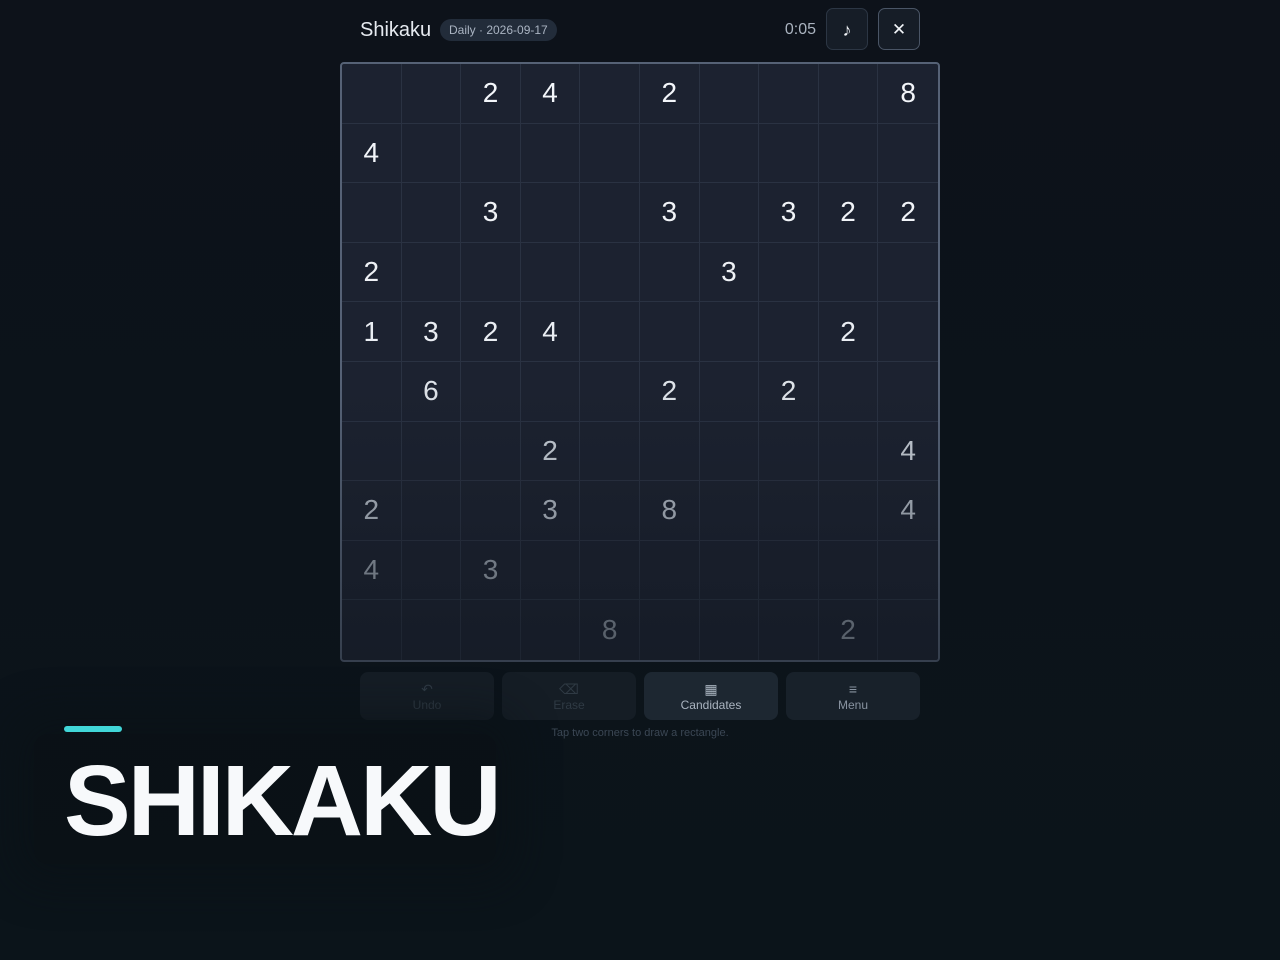 The image size is (1280, 960). What do you see at coordinates (372, 332) in the screenshot?
I see `grid-cell: 1` at bounding box center [372, 332].